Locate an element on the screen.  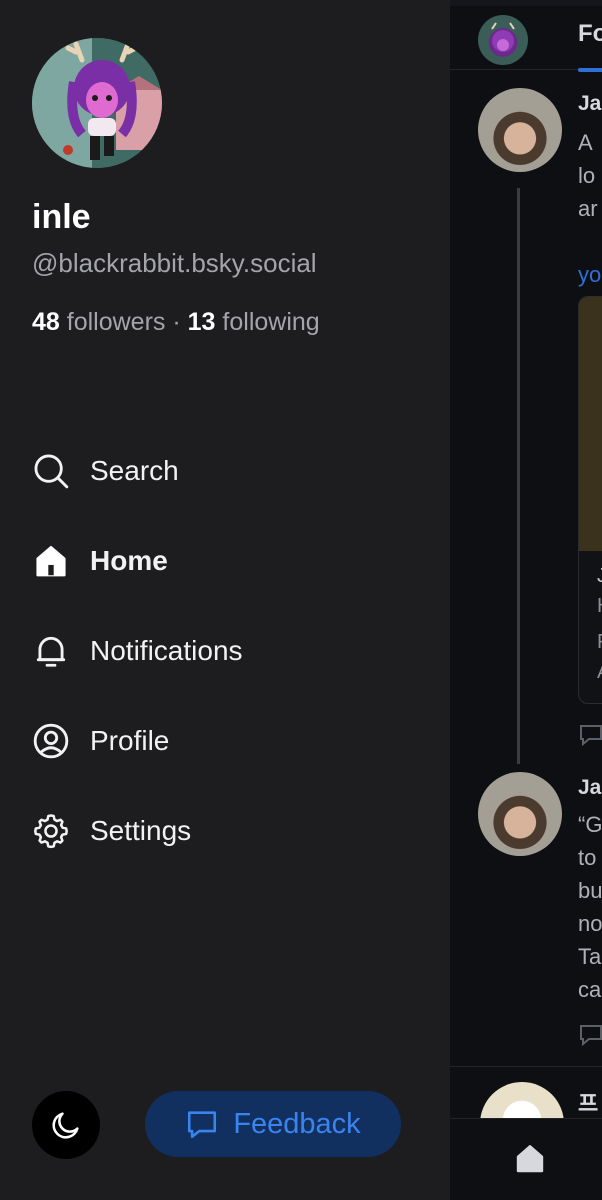
nav-item-search: Search is located at coordinates (222, 471).